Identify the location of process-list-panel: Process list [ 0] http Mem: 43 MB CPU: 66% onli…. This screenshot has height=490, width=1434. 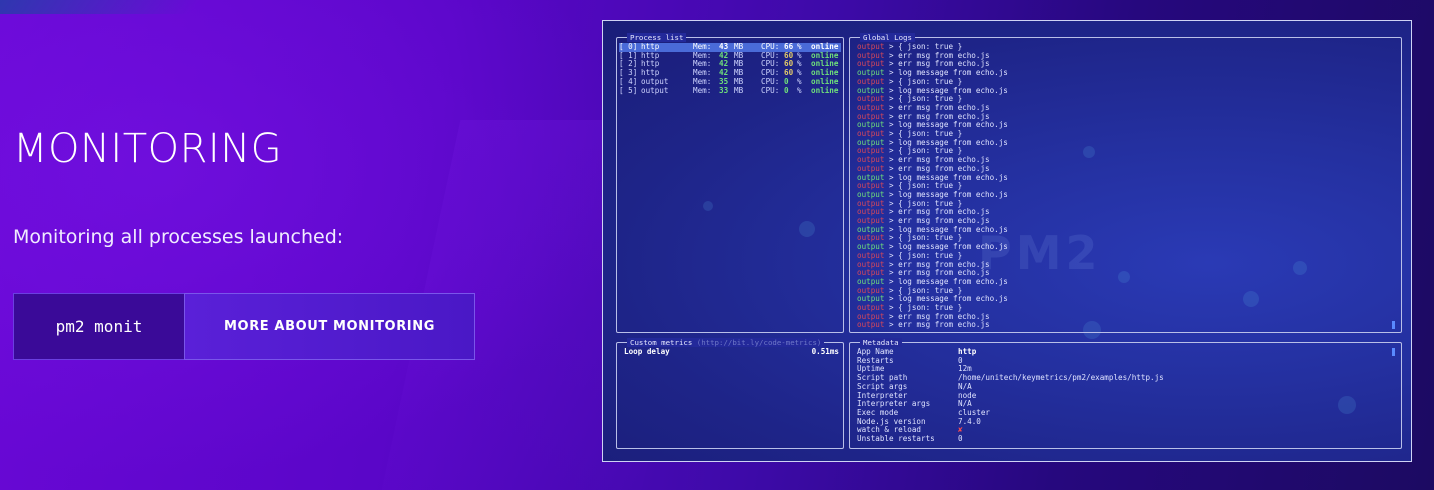
(730, 183).